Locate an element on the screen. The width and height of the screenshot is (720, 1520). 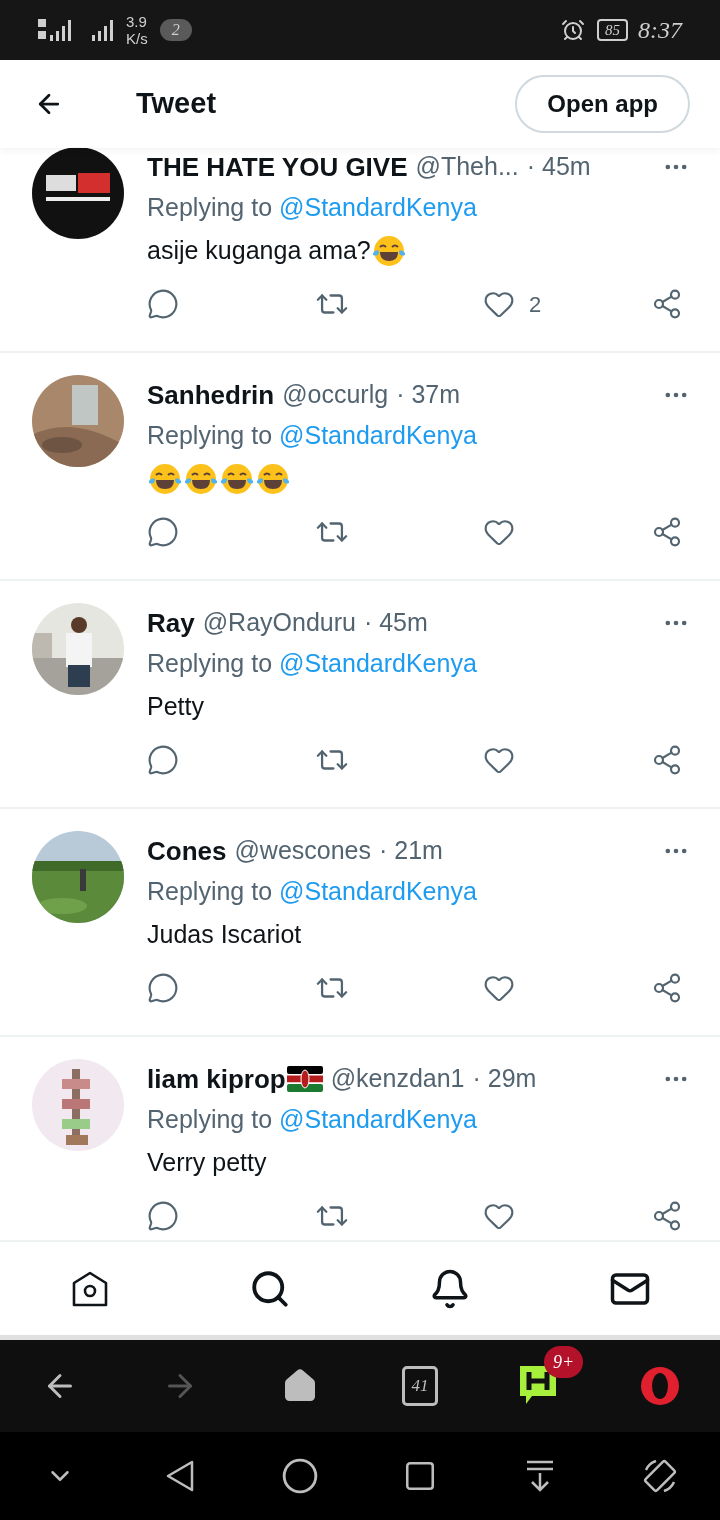
tweet-text: Petty is located at coordinates (175, 707).